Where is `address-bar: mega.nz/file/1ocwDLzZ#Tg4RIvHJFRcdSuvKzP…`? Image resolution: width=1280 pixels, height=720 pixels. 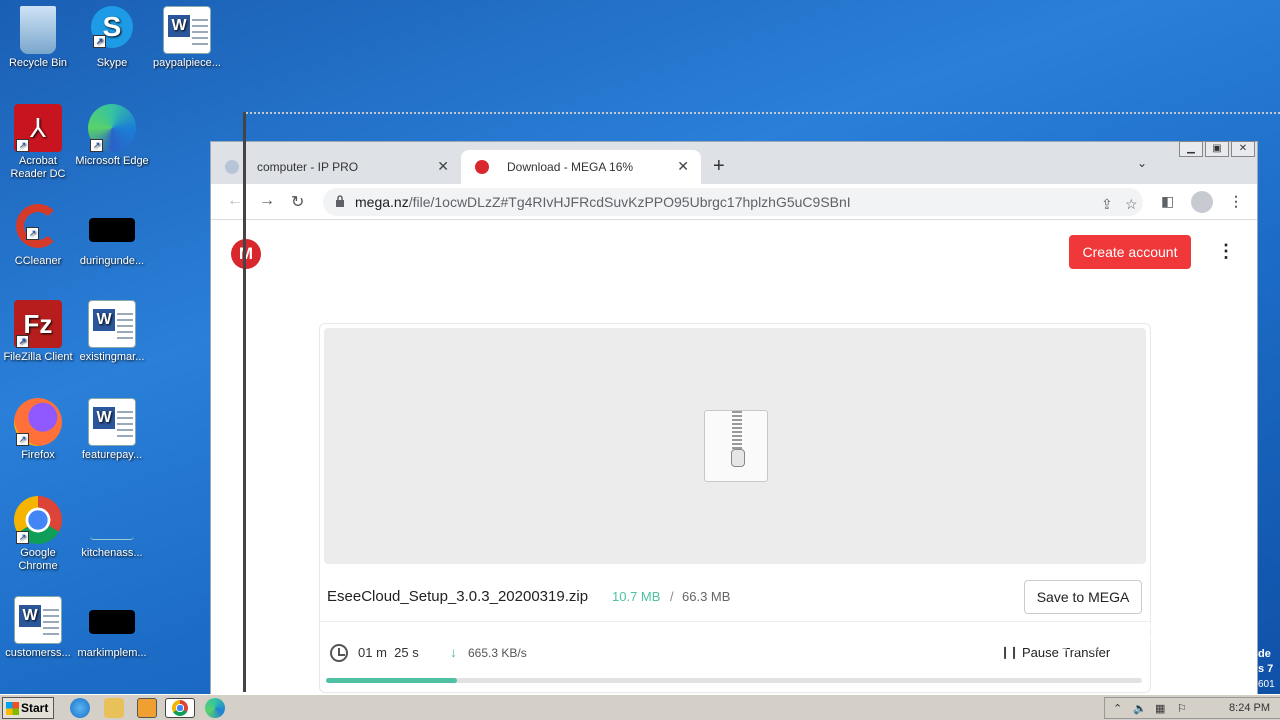
address-bar: mega.nz/file/1ocwDLzZ#Tg4RIvHJFRcdSuvKzP… is located at coordinates (733, 202).